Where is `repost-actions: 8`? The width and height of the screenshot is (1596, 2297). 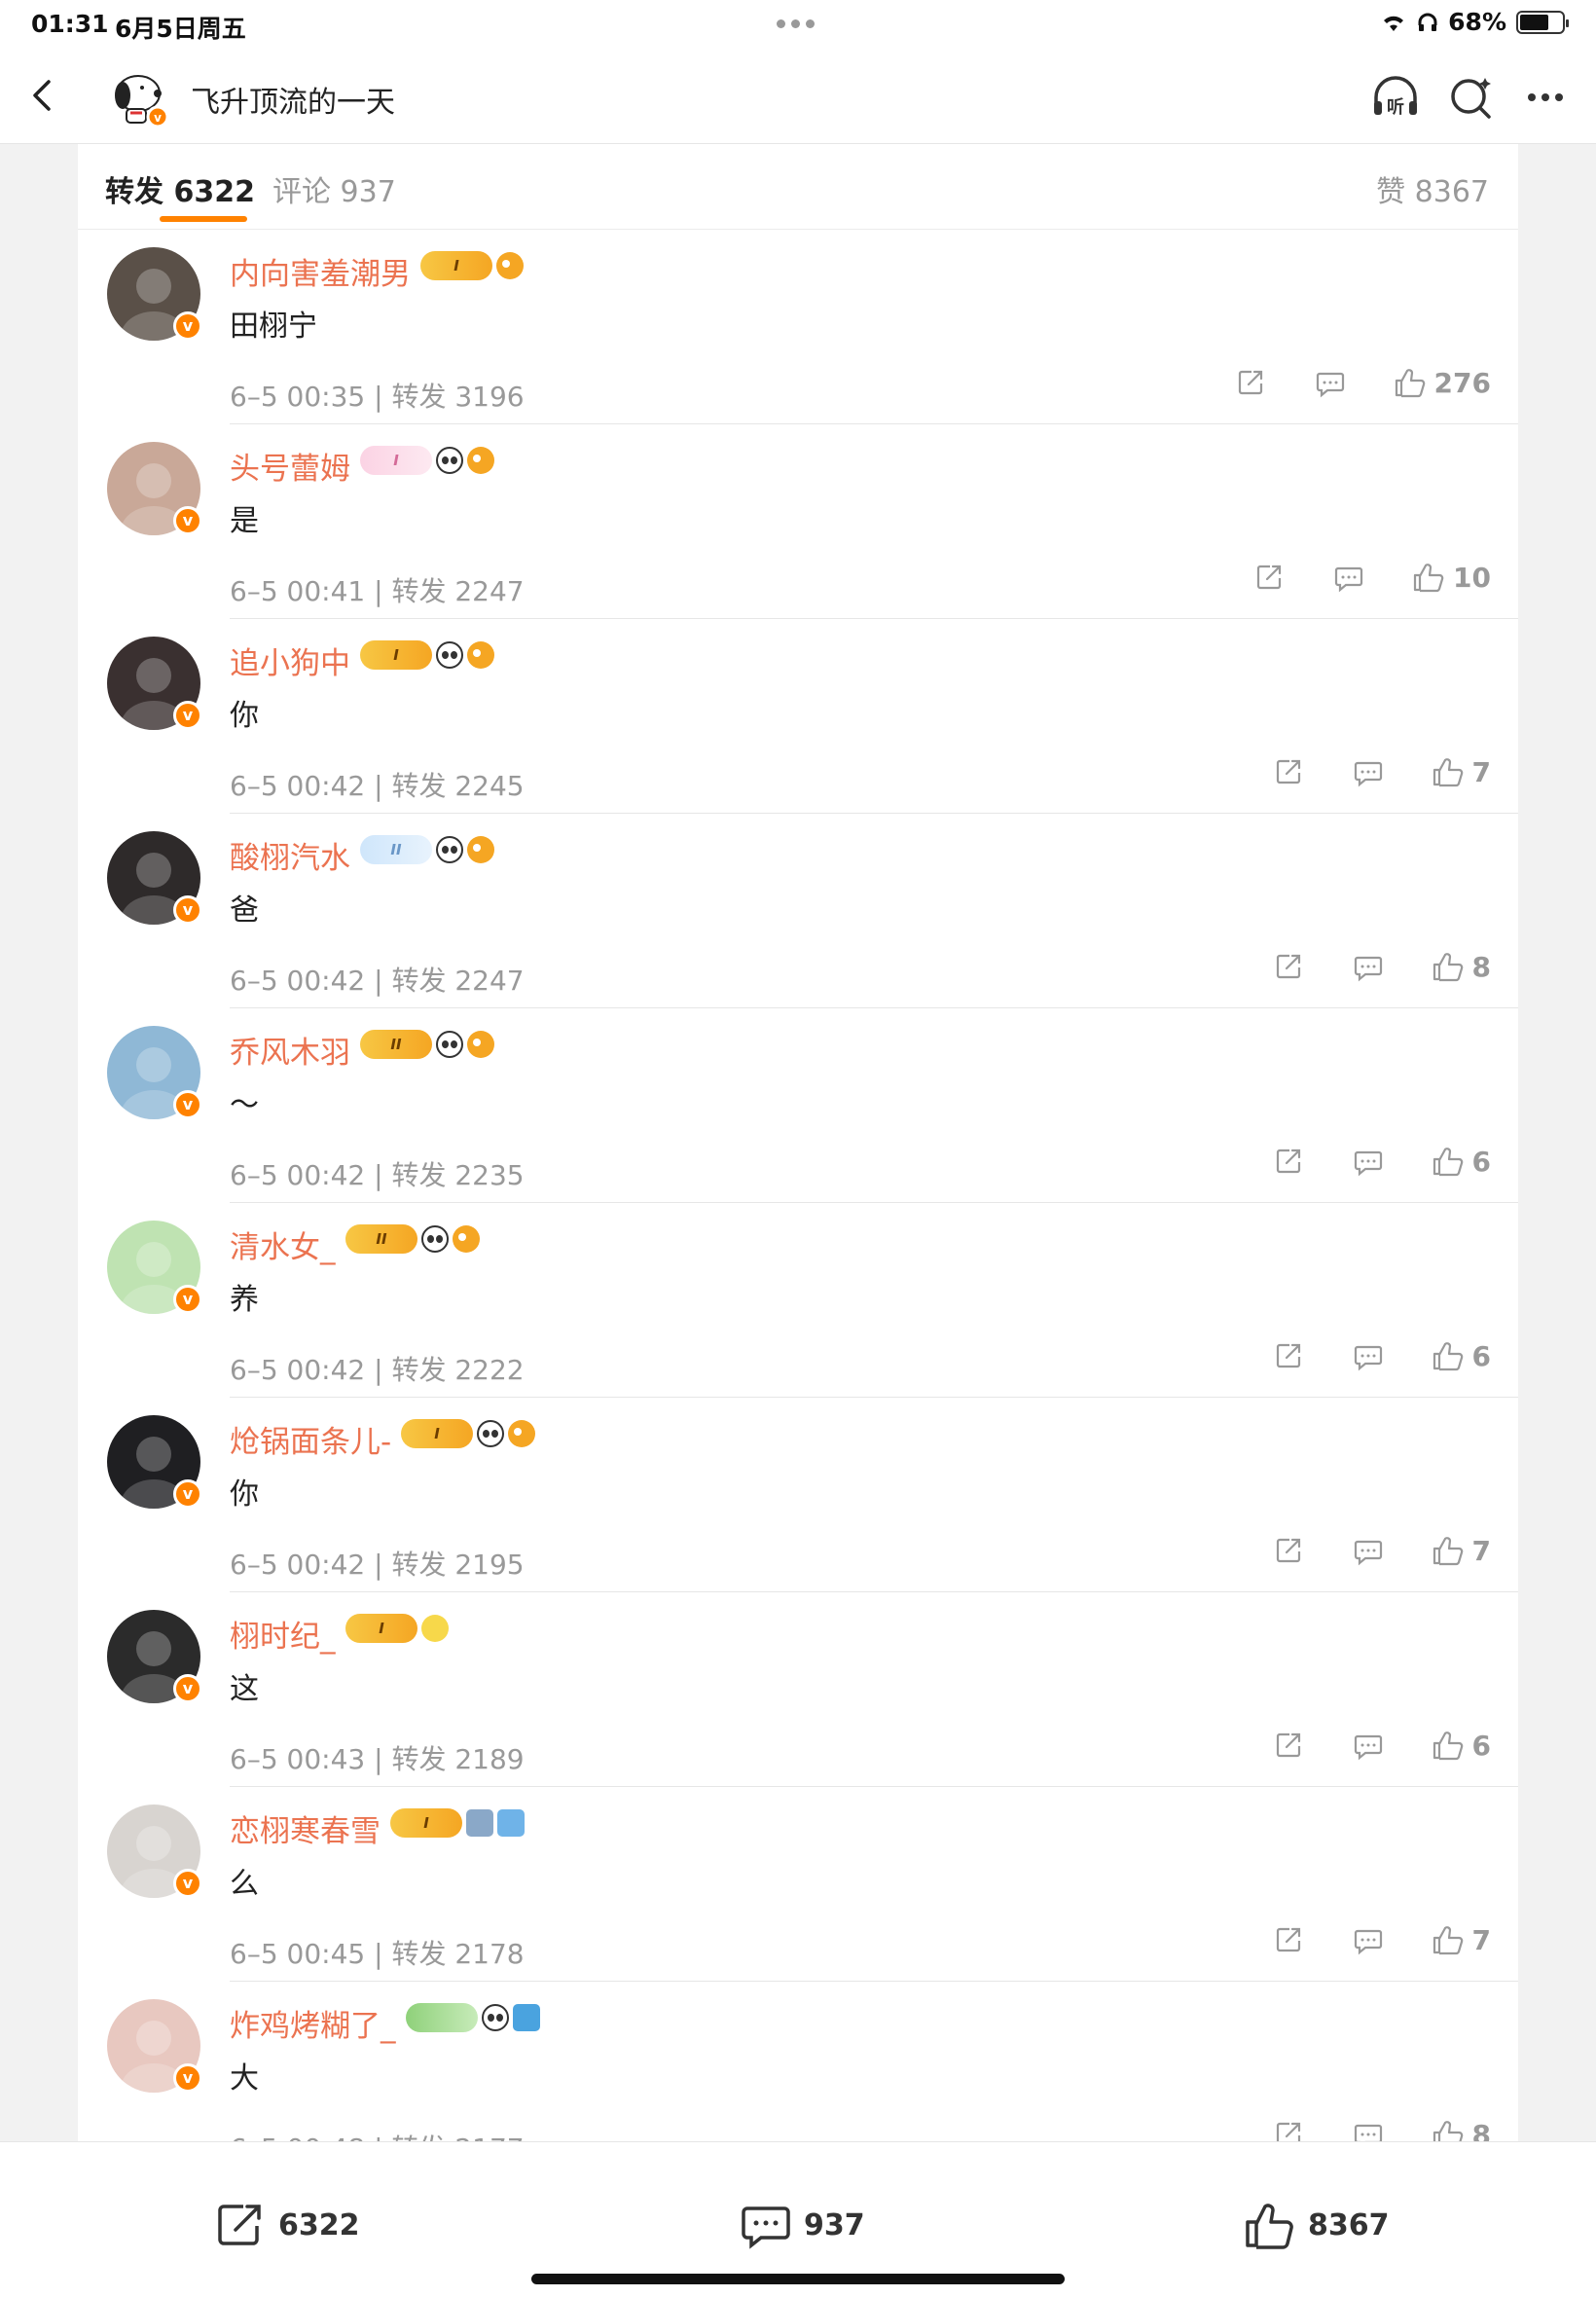 repost-actions: 8 is located at coordinates (1358, 967).